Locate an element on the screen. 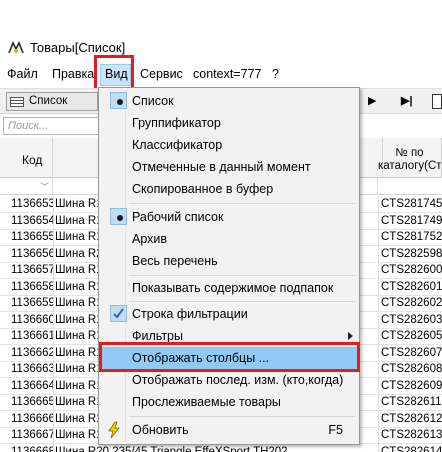 This screenshot has height=452, width=442. menu-item-shortcut: F5 is located at coordinates (335, 430).